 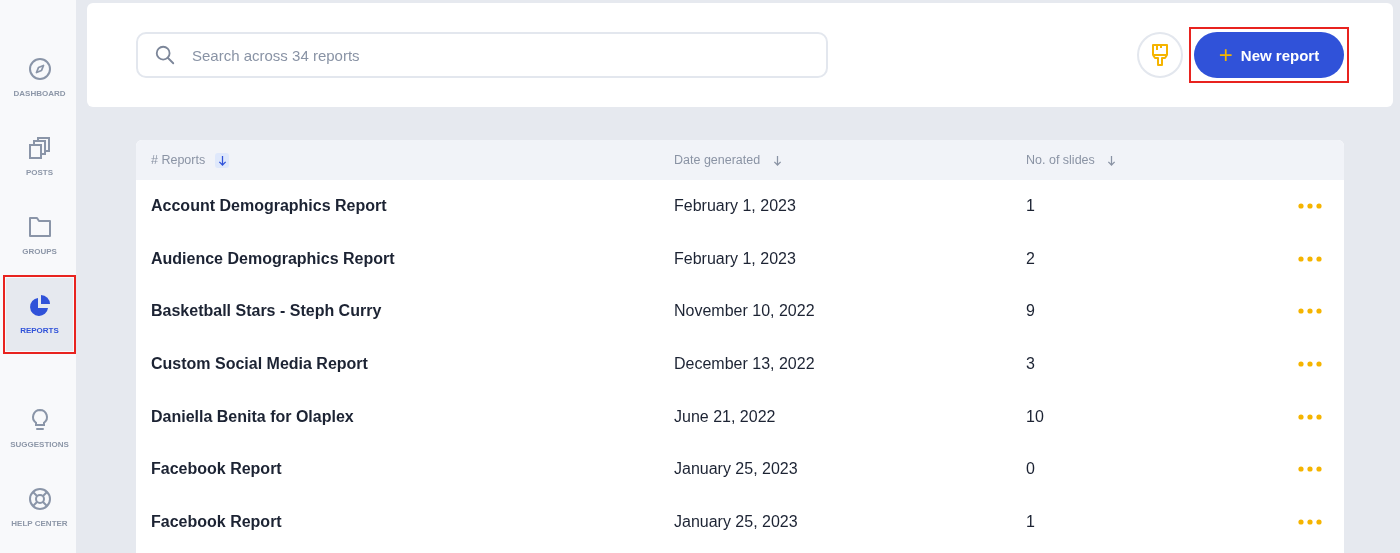 What do you see at coordinates (252, 416) in the screenshot?
I see `report-name: Daniella Benita for Olaplex` at bounding box center [252, 416].